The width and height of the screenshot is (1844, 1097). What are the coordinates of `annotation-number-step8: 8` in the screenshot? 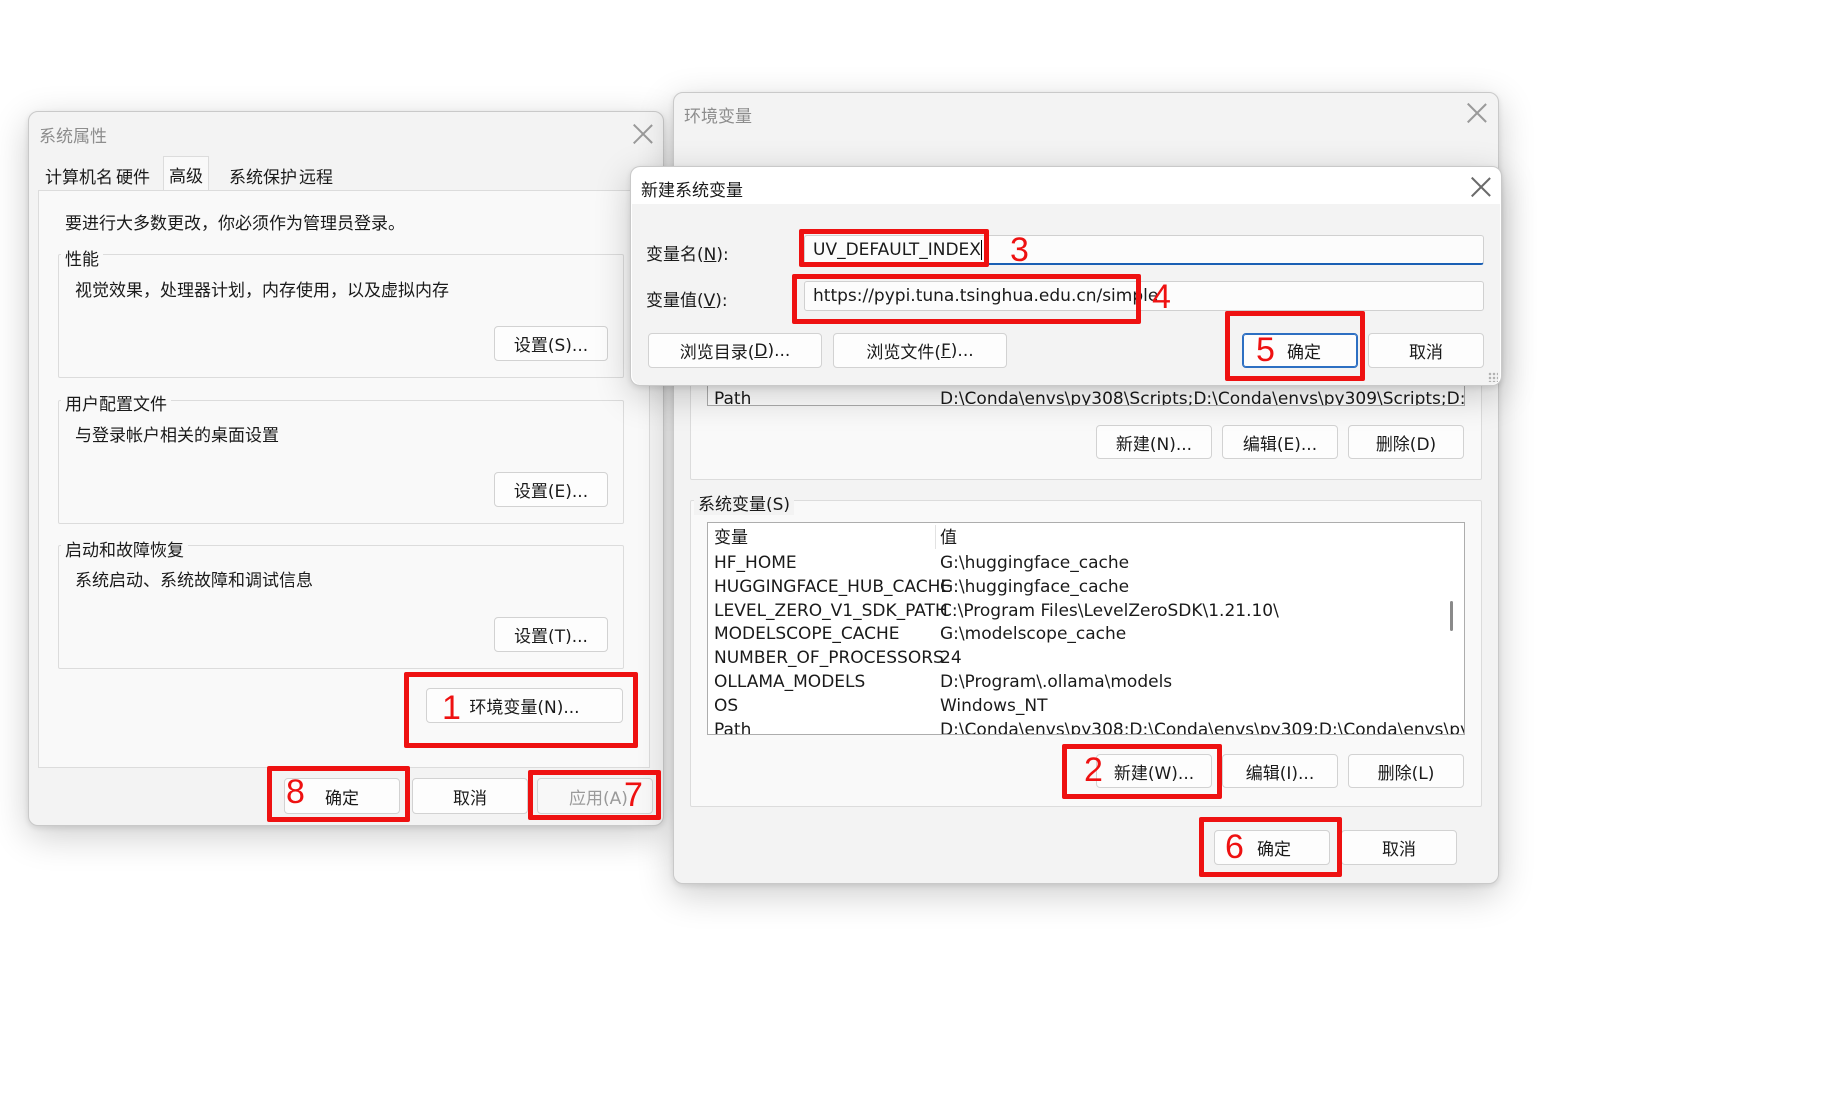 It's located at (295, 792).